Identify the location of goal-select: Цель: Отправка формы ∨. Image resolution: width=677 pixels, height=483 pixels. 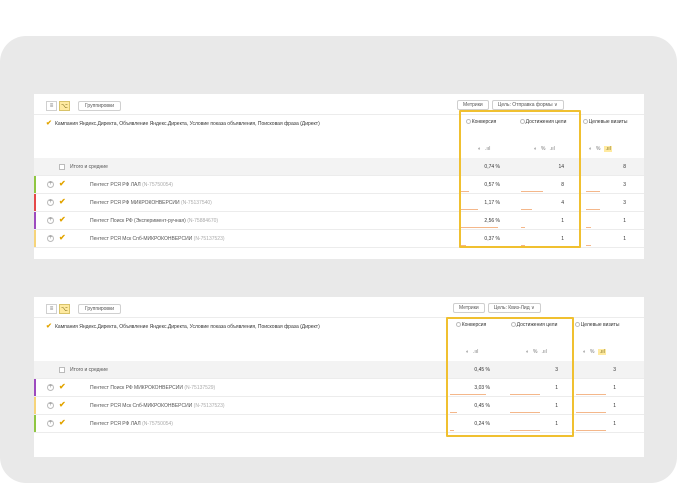
(527, 105).